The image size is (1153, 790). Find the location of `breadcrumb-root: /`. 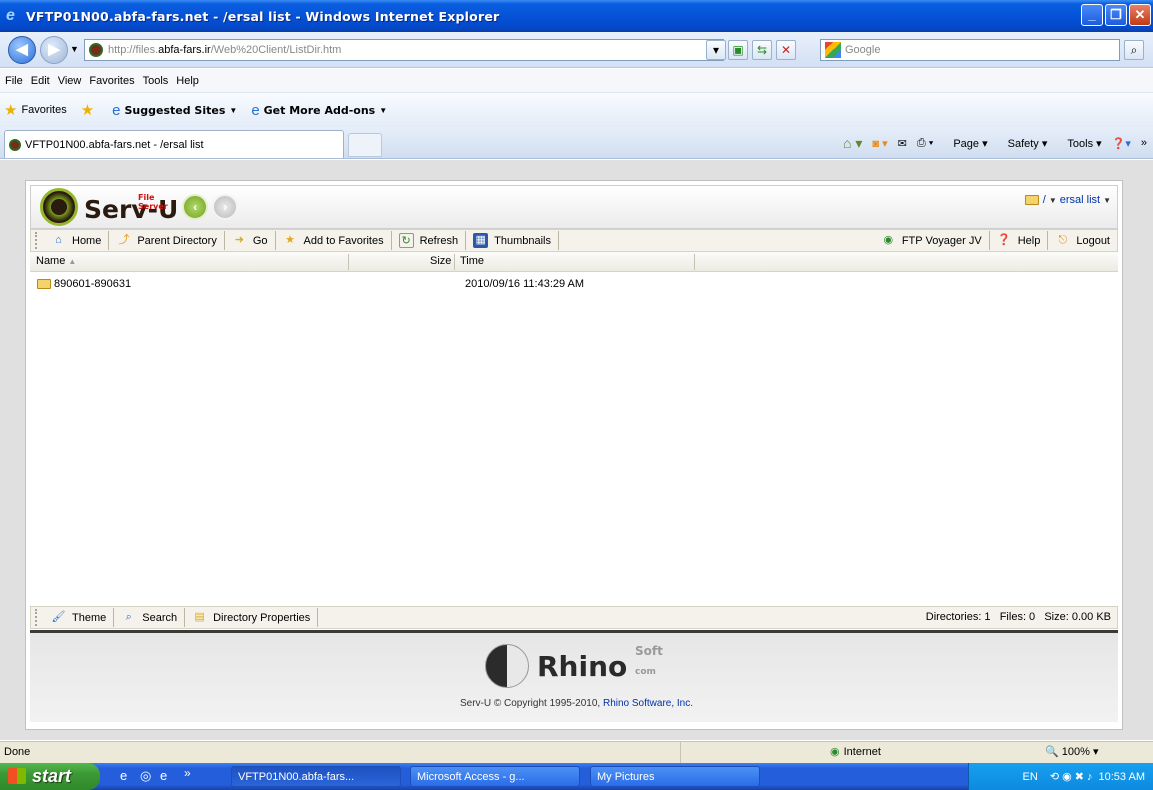

breadcrumb-root: / is located at coordinates (1044, 200).